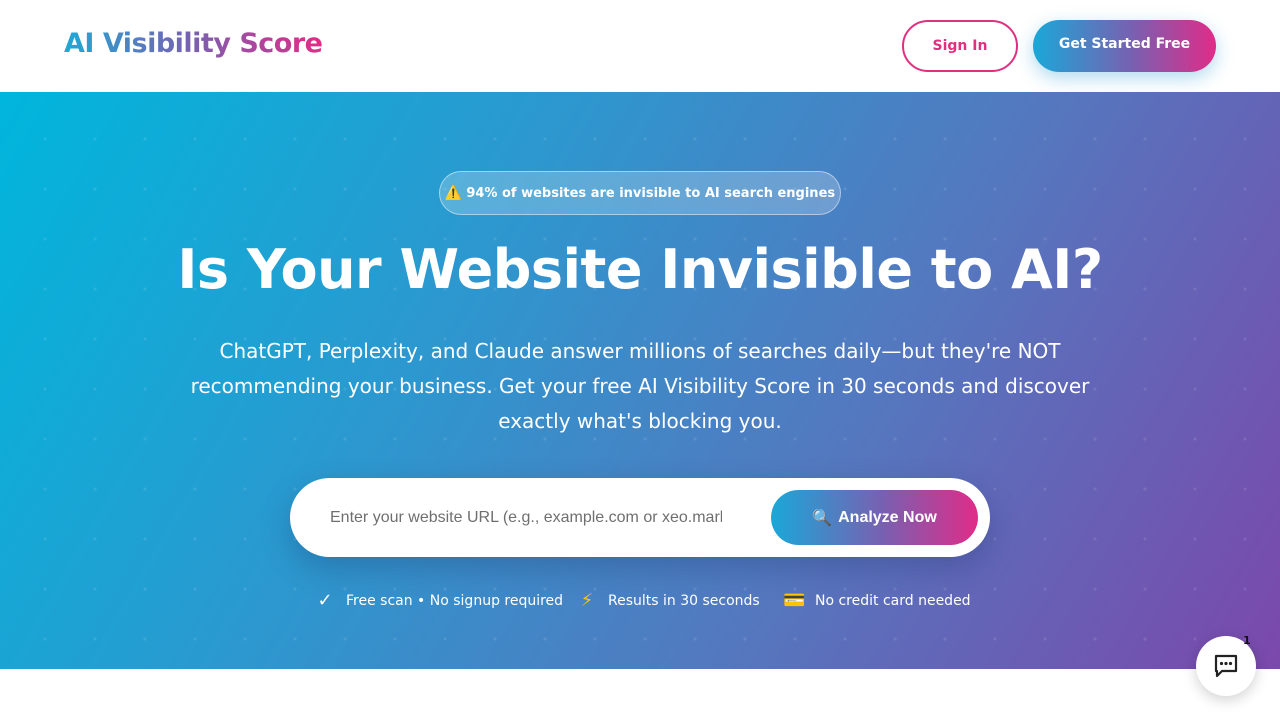  I want to click on feature-item-fast-results: ⚡ Results in 30 seconds, so click(668, 600).